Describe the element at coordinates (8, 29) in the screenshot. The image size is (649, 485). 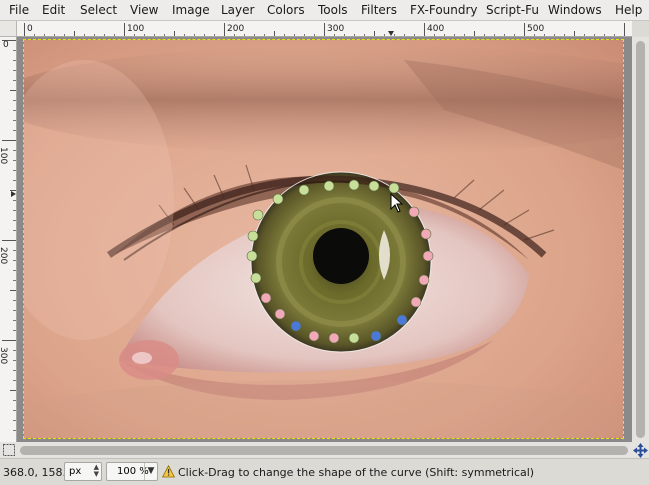
I see `ruler-corner` at that location.